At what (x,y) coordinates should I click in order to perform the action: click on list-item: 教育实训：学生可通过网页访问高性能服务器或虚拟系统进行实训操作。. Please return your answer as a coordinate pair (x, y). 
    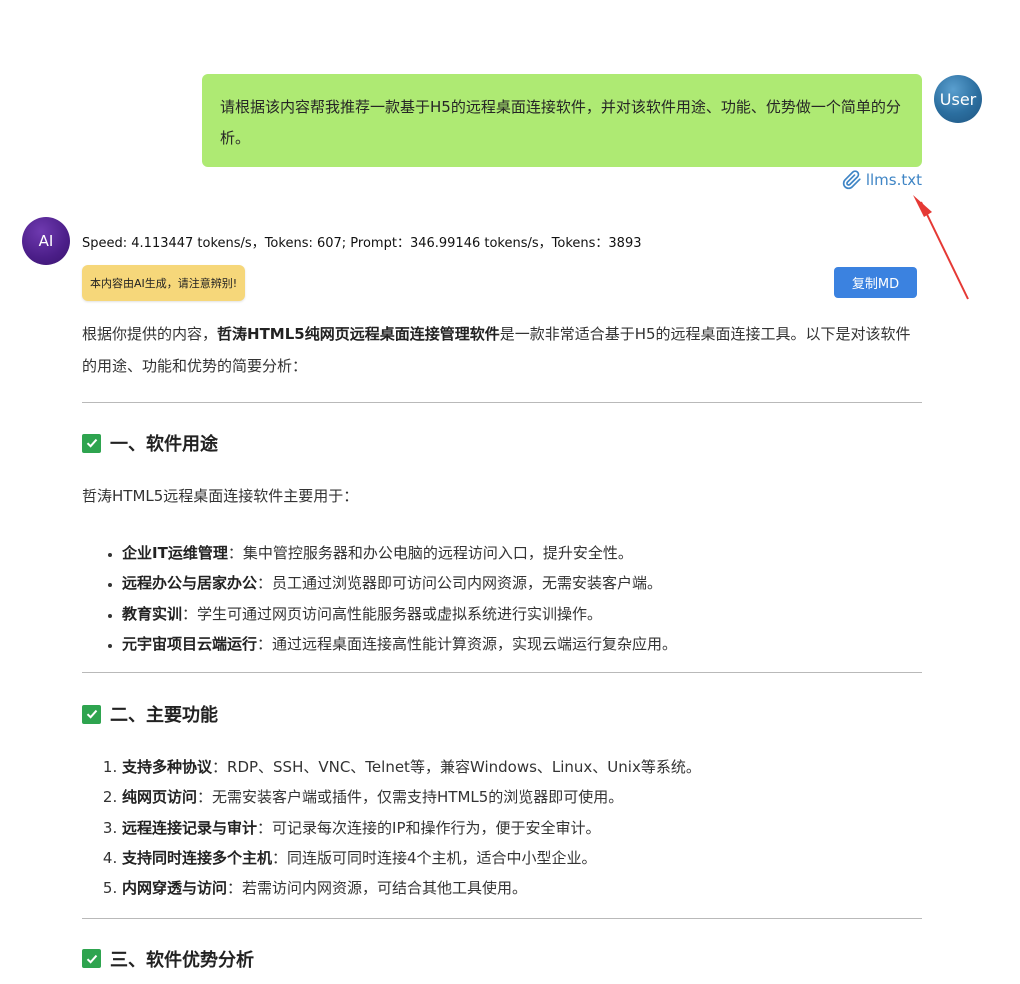
    Looking at the image, I should click on (522, 614).